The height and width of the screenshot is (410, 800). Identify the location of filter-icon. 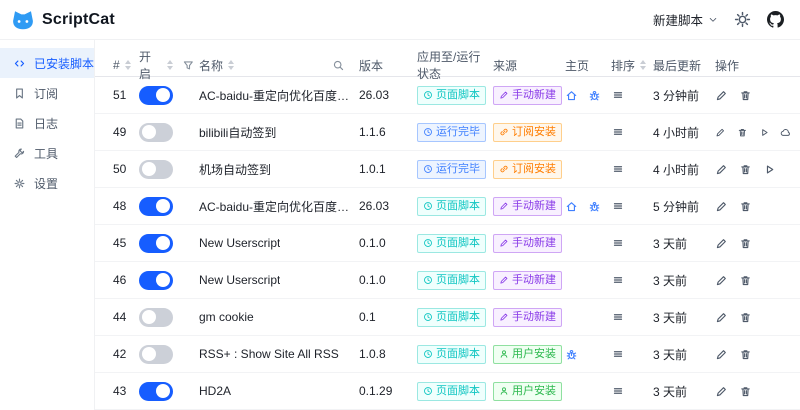
(188, 65).